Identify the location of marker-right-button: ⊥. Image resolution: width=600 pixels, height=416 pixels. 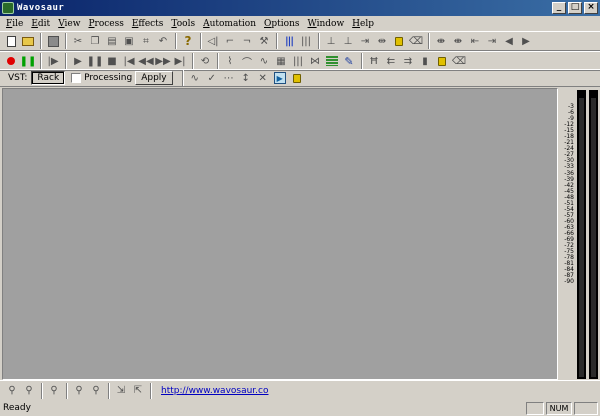
(348, 41).